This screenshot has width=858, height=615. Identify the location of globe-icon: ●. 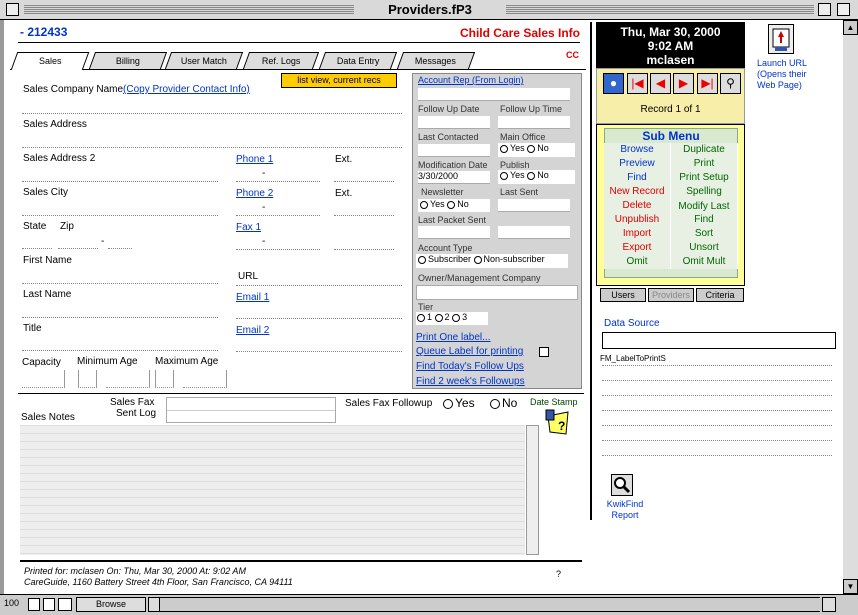
(613, 83).